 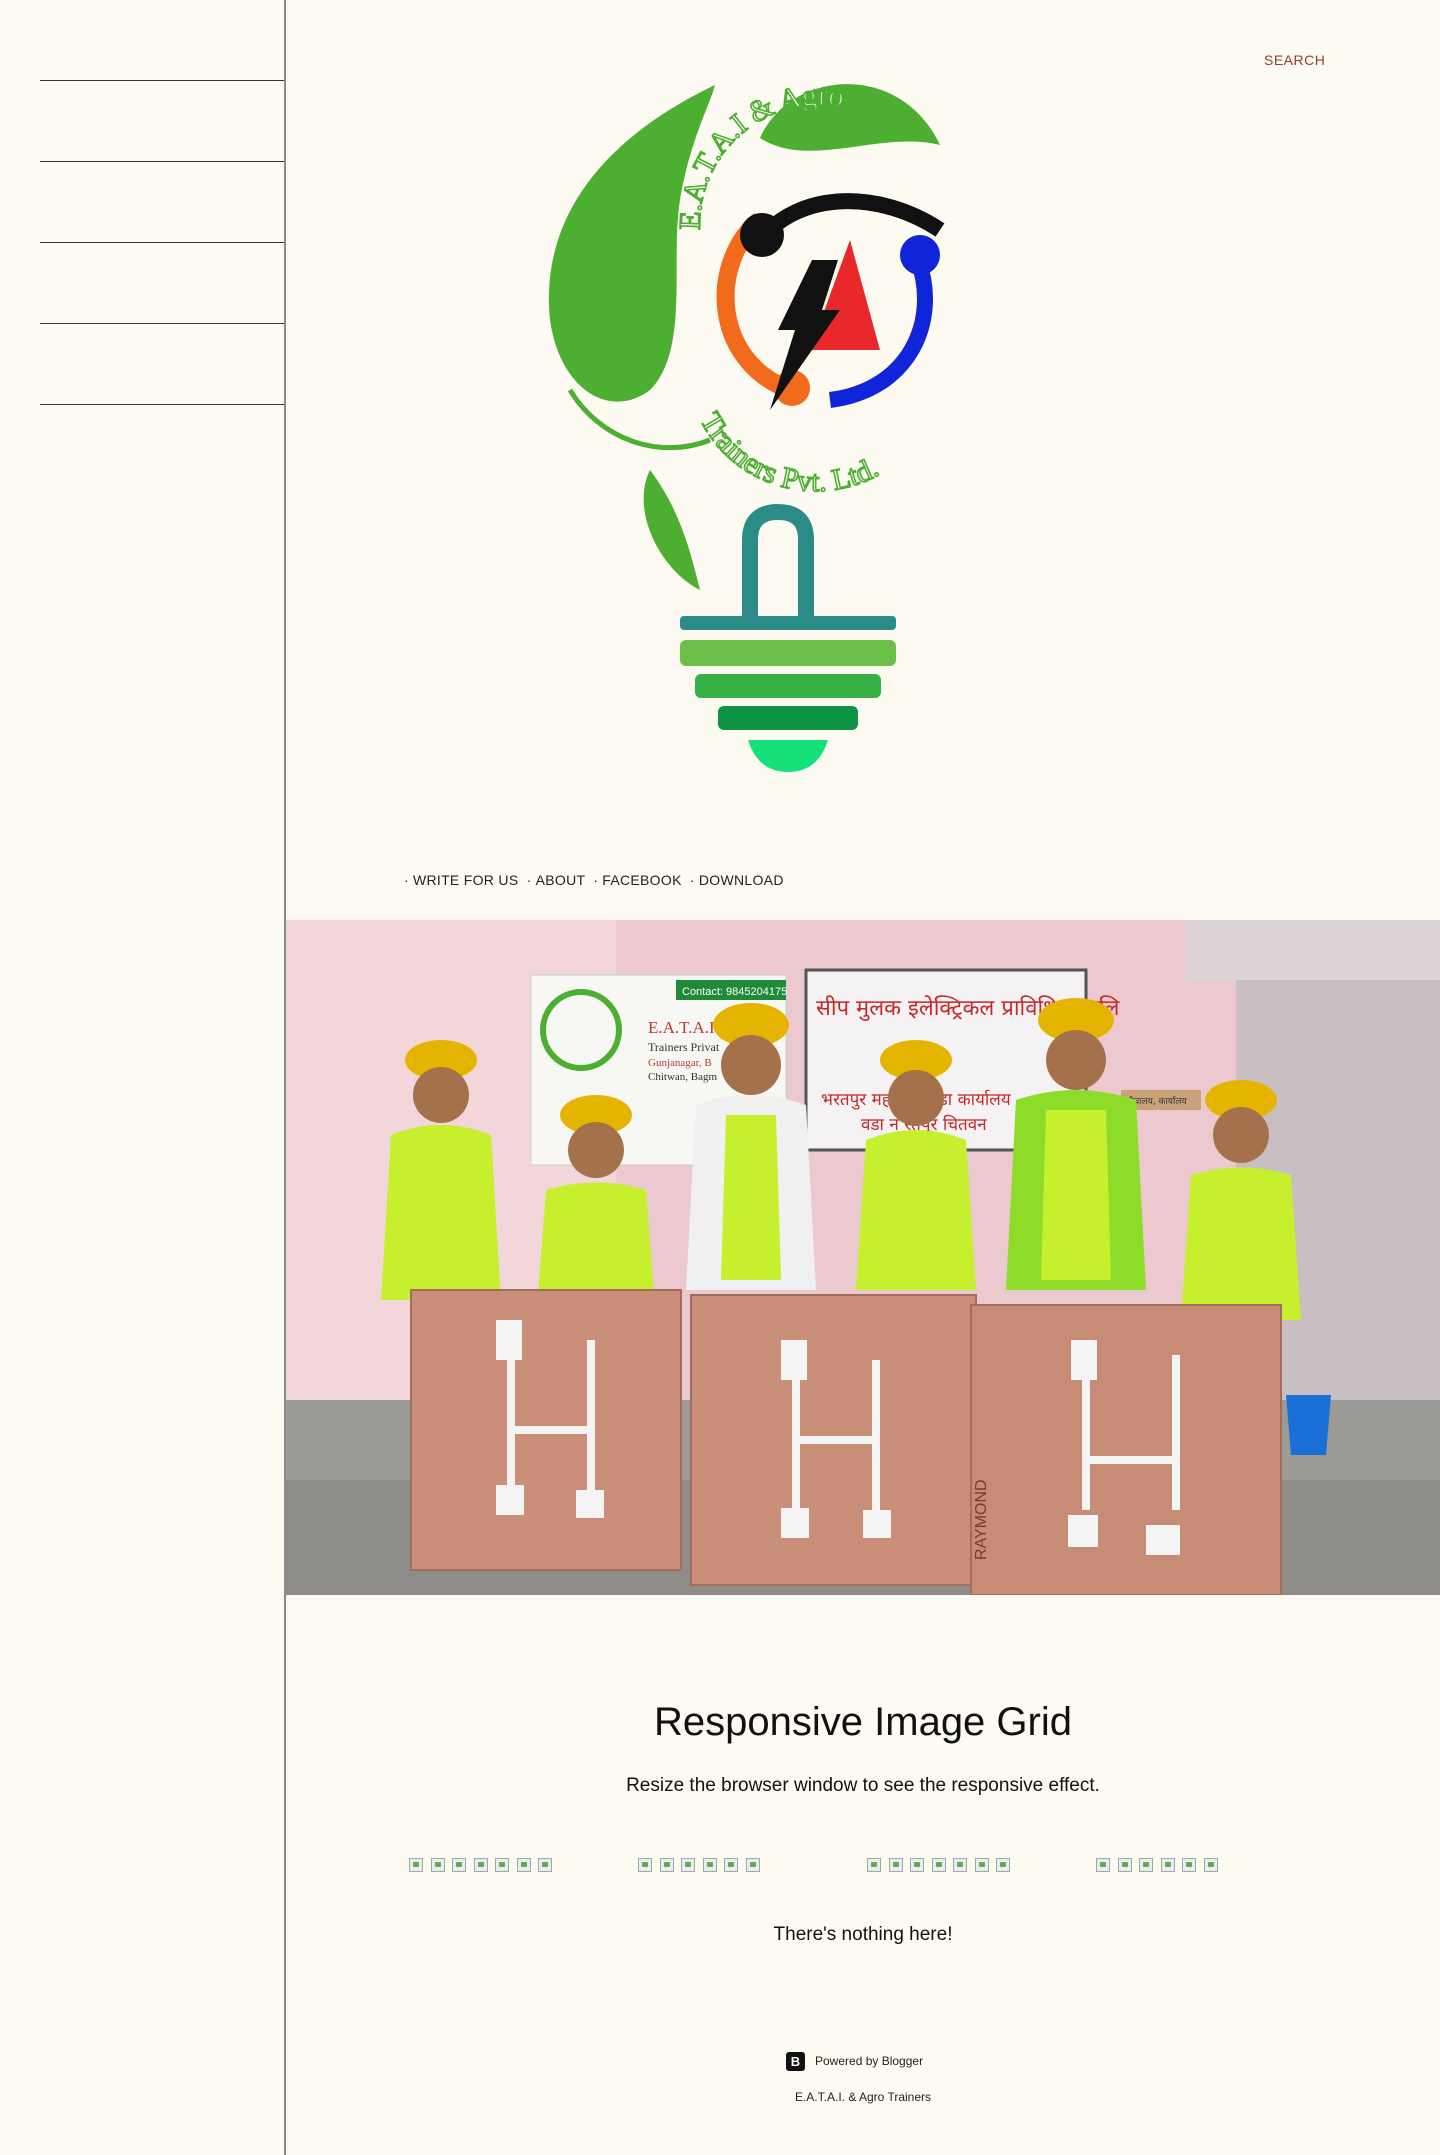 What do you see at coordinates (671, 530) in the screenshot?
I see `small-leaf-shape` at bounding box center [671, 530].